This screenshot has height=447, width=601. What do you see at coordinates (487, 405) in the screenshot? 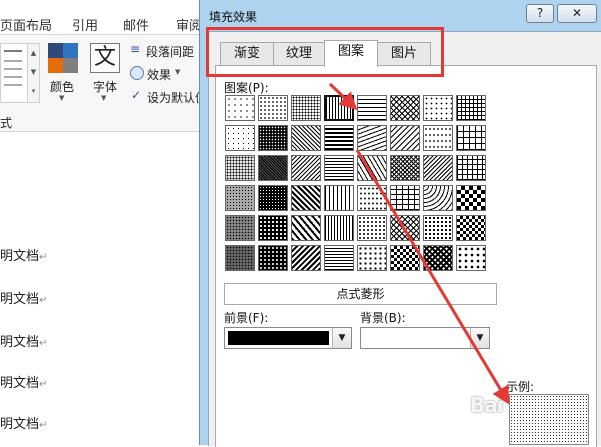
I see `watermark-logo: Bai` at bounding box center [487, 405].